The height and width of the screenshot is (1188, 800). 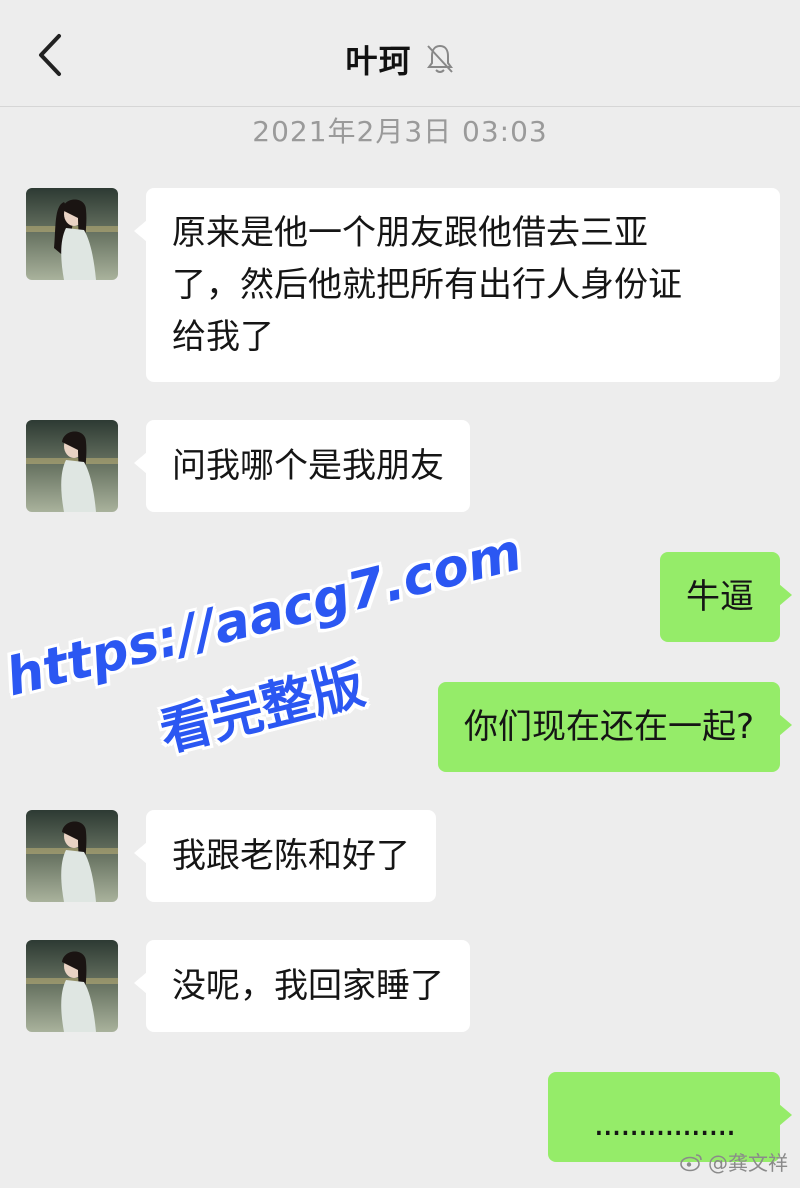 I want to click on message-bubble-incoming: 我跟老陈和好了, so click(x=285, y=856).